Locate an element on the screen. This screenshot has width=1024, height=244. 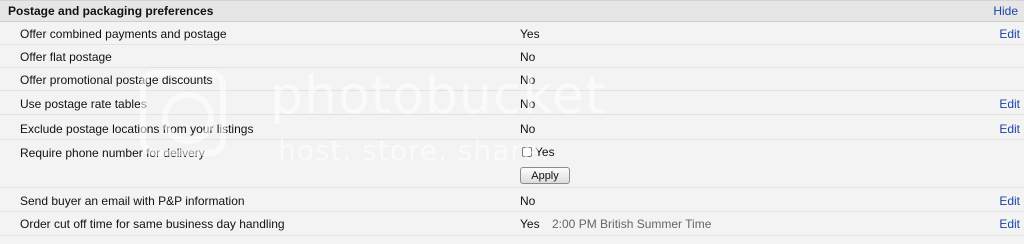
row-label: Offer combined payments and postage is located at coordinates (123, 34).